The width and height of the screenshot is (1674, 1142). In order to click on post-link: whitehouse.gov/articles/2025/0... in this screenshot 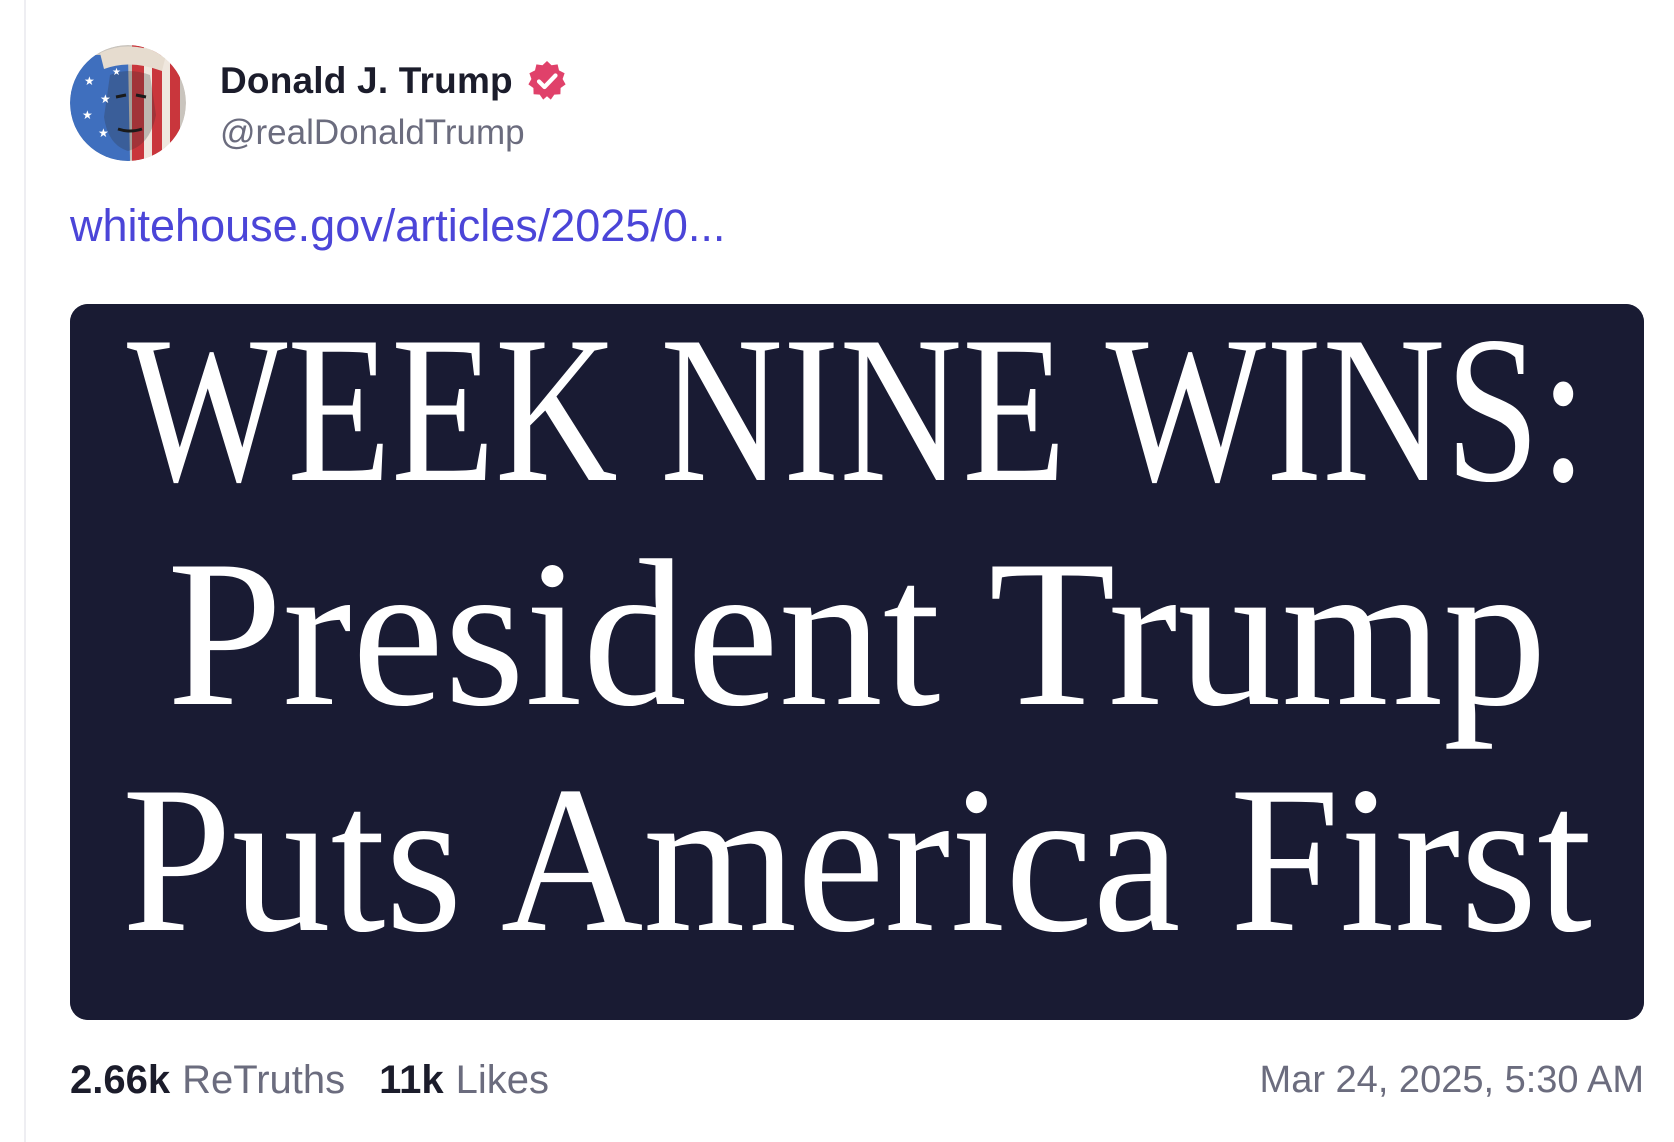, I will do `click(397, 226)`.